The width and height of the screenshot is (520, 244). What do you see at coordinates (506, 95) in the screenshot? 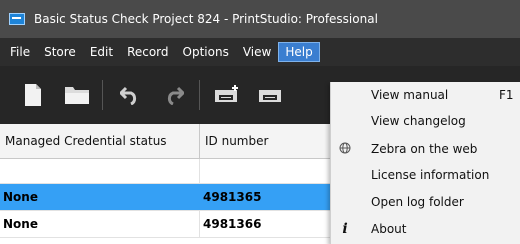
I see `menu-item-shortcut: F1` at bounding box center [506, 95].